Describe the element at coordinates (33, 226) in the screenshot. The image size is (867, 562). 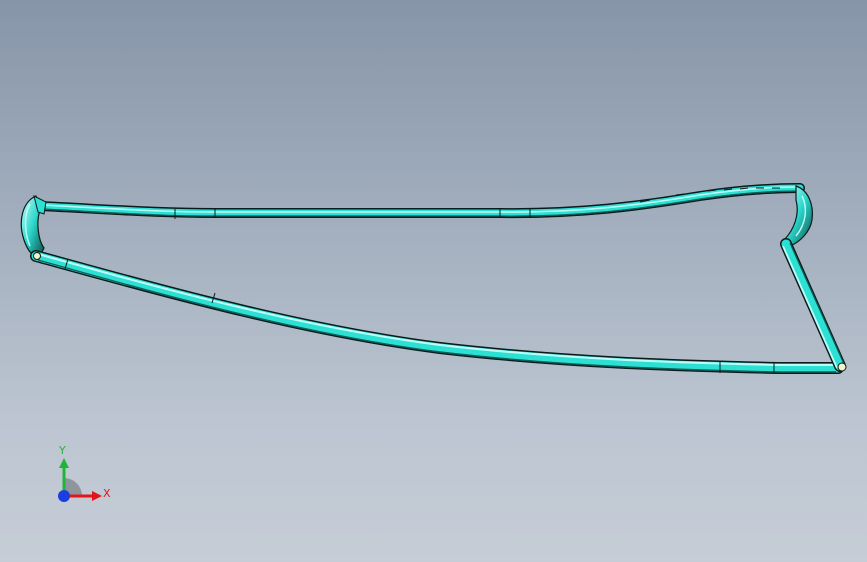
I see `left-corner-joint` at that location.